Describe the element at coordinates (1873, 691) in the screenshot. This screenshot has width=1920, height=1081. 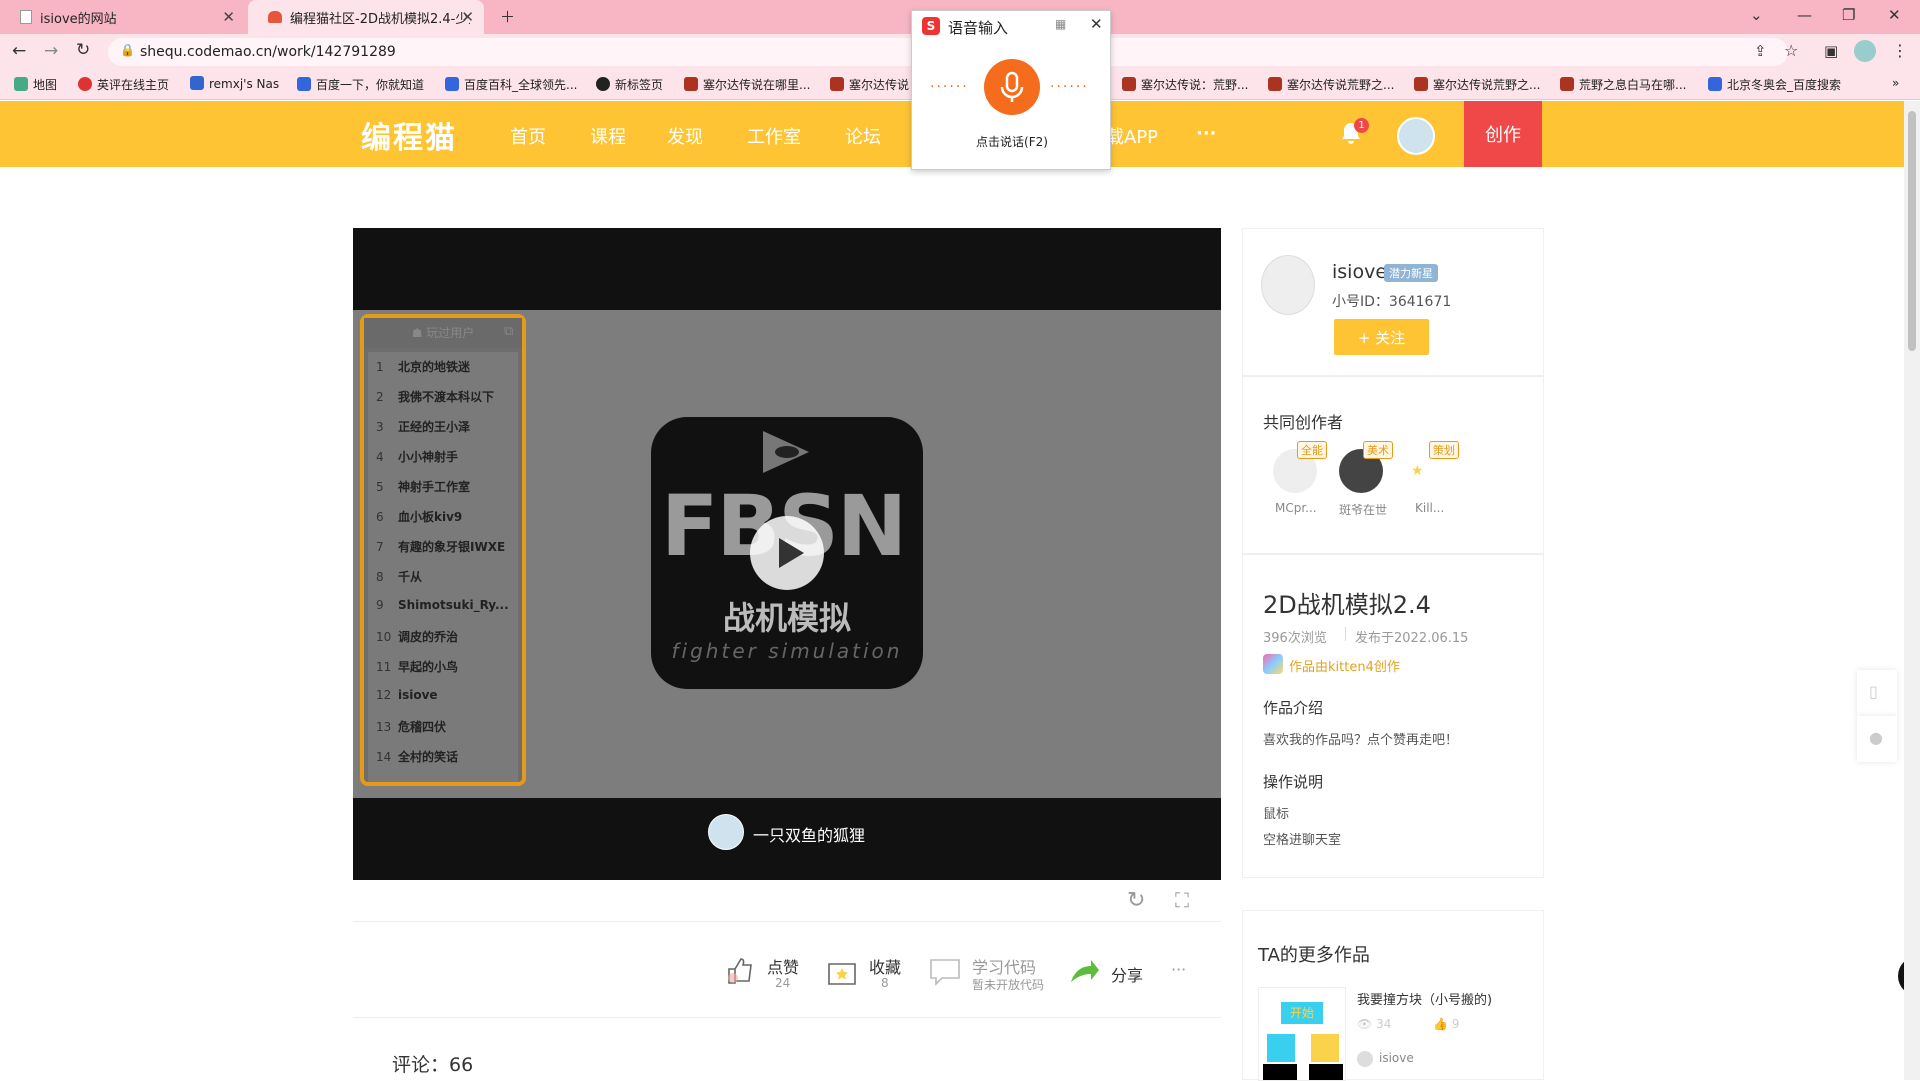
I see `phone-icon: ▯` at that location.